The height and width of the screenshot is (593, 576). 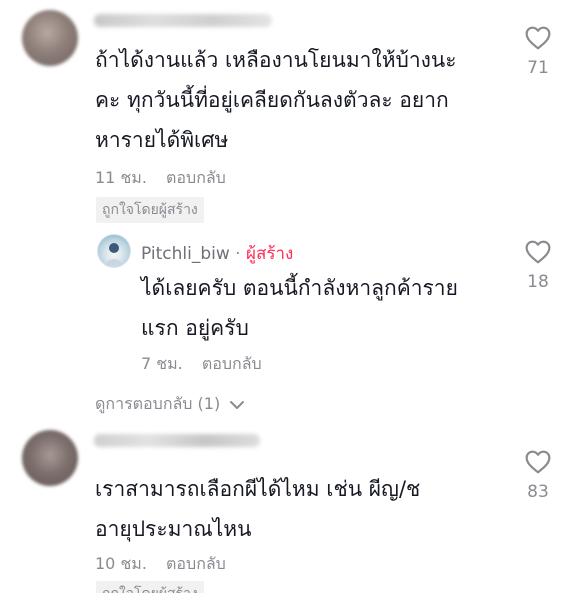 What do you see at coordinates (121, 563) in the screenshot?
I see `comment-time: 10 ชม.` at bounding box center [121, 563].